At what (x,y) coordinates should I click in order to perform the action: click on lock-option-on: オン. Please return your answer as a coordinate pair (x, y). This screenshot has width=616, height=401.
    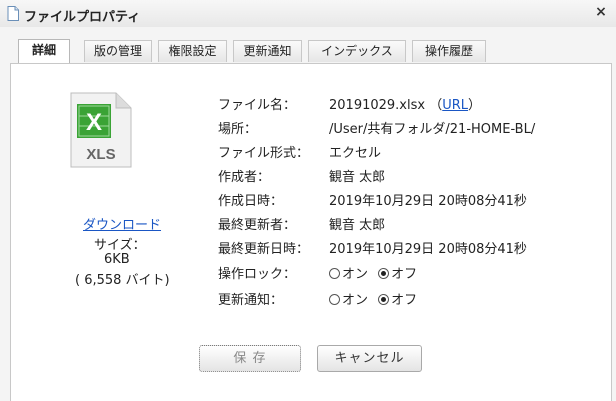
    Looking at the image, I should click on (348, 274).